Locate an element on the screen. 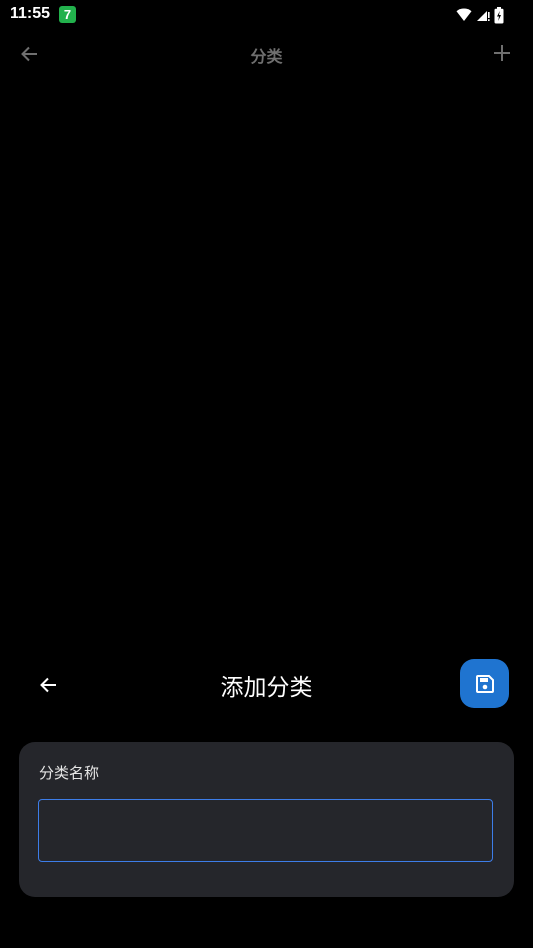  background-page-header: 分类 is located at coordinates (266, 54).